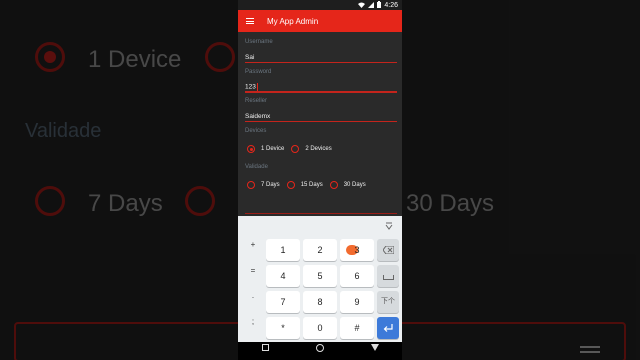  Describe the element at coordinates (355, 185) in the screenshot. I see `radio-30-days-label: 30 Days` at that location.